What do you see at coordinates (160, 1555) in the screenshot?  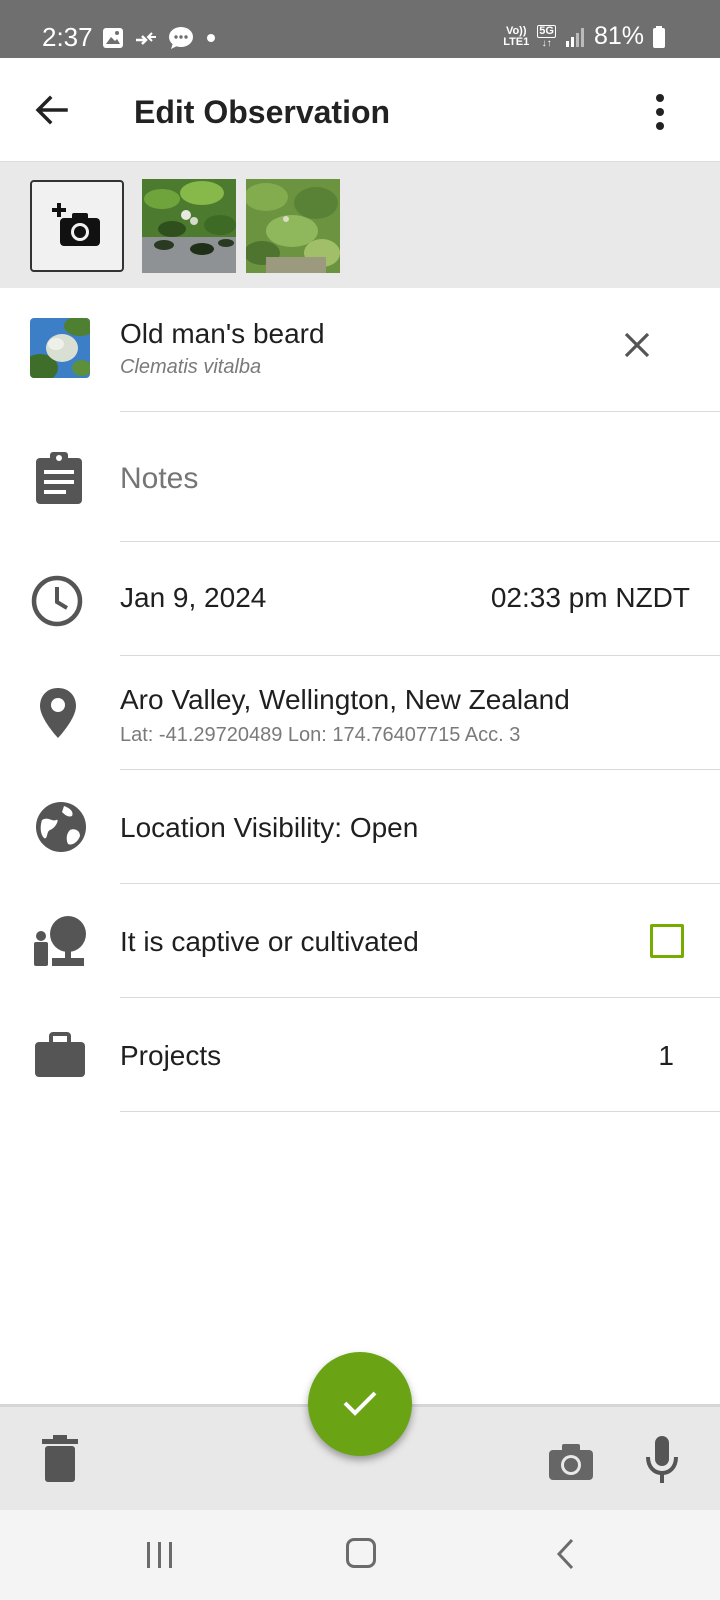 I see `recents-icon` at bounding box center [160, 1555].